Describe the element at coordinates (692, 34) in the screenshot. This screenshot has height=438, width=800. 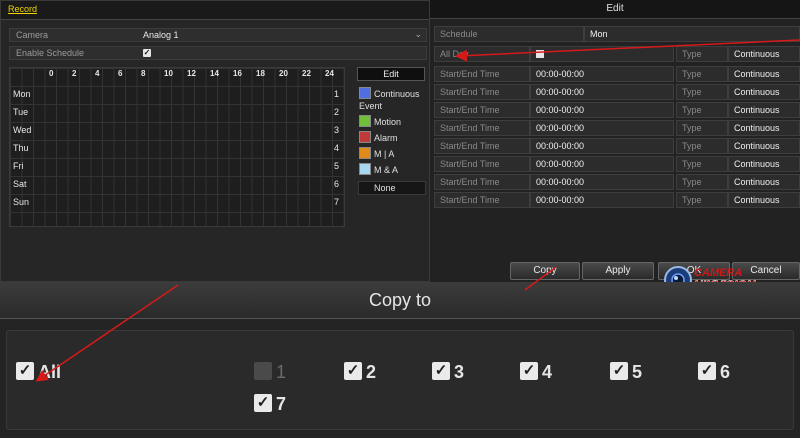
I see `schedule-day-select: Mon` at that location.